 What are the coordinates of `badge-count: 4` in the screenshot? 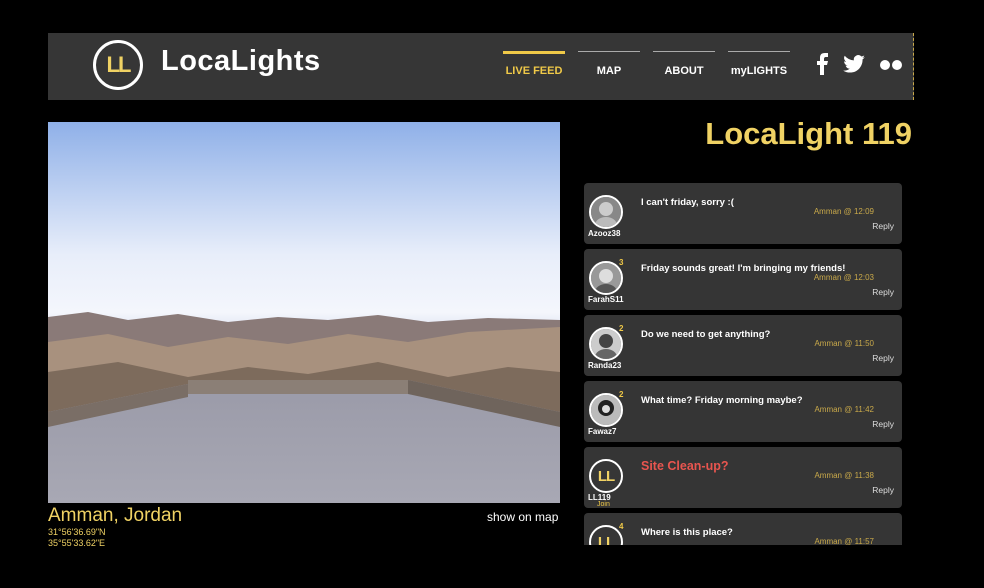 It's located at (621, 526).